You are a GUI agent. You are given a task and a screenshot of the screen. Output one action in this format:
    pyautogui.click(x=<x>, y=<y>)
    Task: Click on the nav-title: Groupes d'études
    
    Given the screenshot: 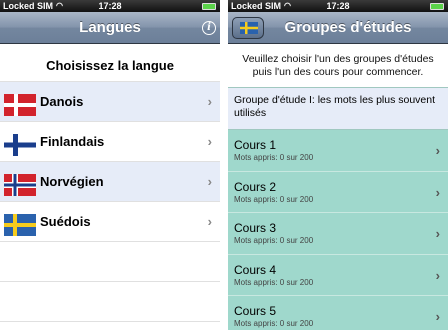 What is the action you would take?
    pyautogui.click(x=348, y=27)
    